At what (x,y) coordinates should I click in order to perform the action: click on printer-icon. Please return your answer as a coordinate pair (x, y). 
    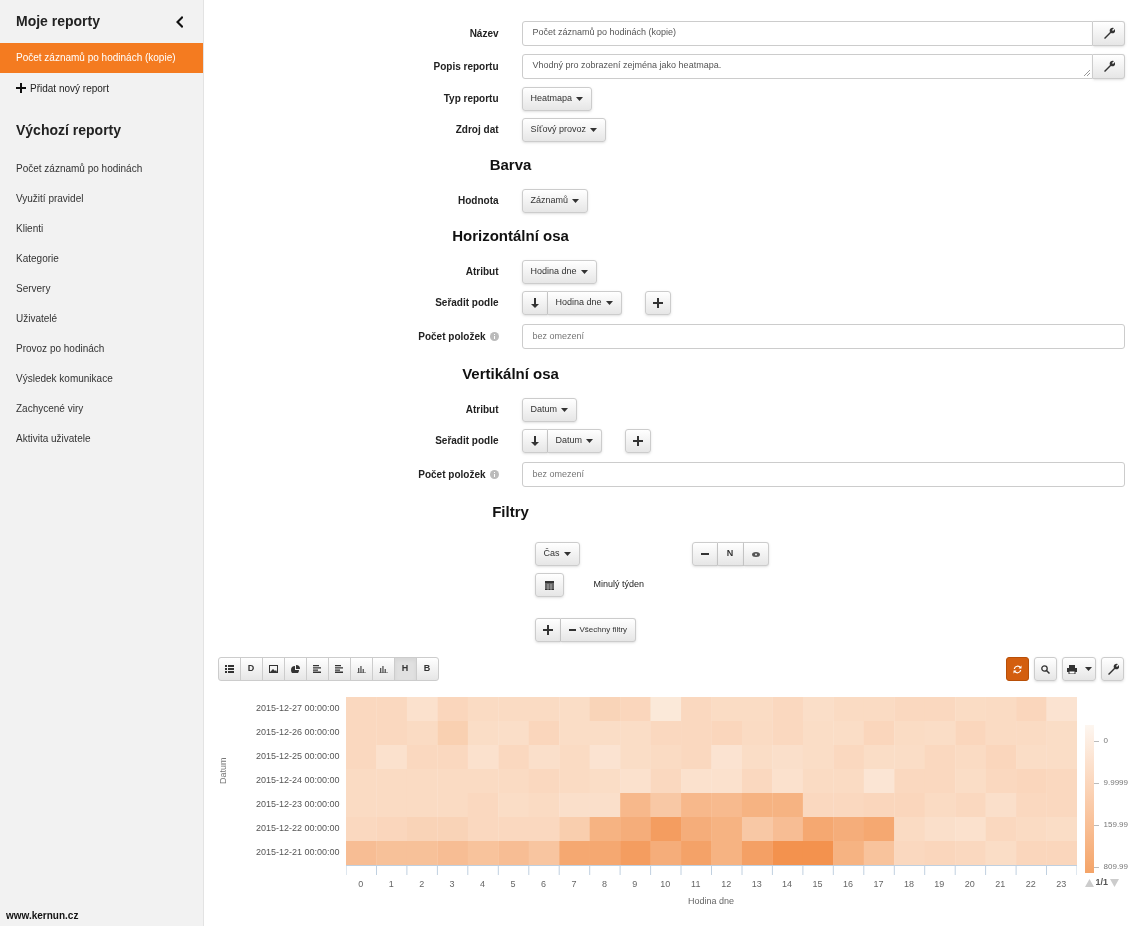
    Looking at the image, I should click on (1071, 669).